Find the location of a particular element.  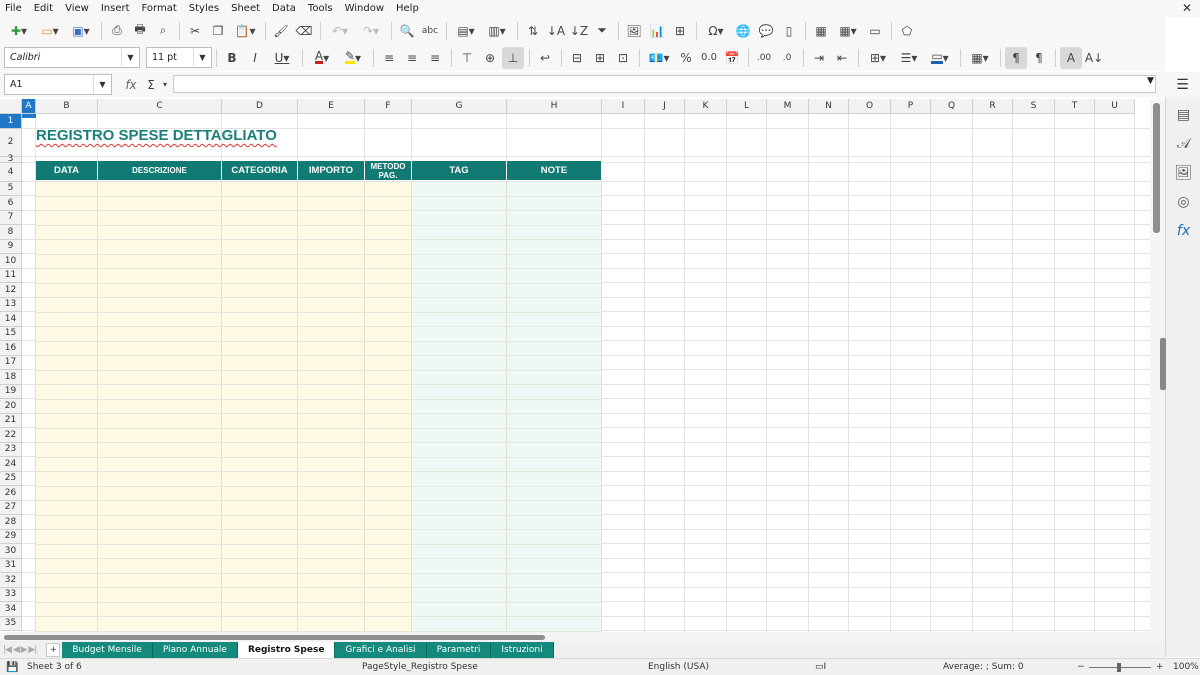

row-header-34: 34 is located at coordinates (11, 609).